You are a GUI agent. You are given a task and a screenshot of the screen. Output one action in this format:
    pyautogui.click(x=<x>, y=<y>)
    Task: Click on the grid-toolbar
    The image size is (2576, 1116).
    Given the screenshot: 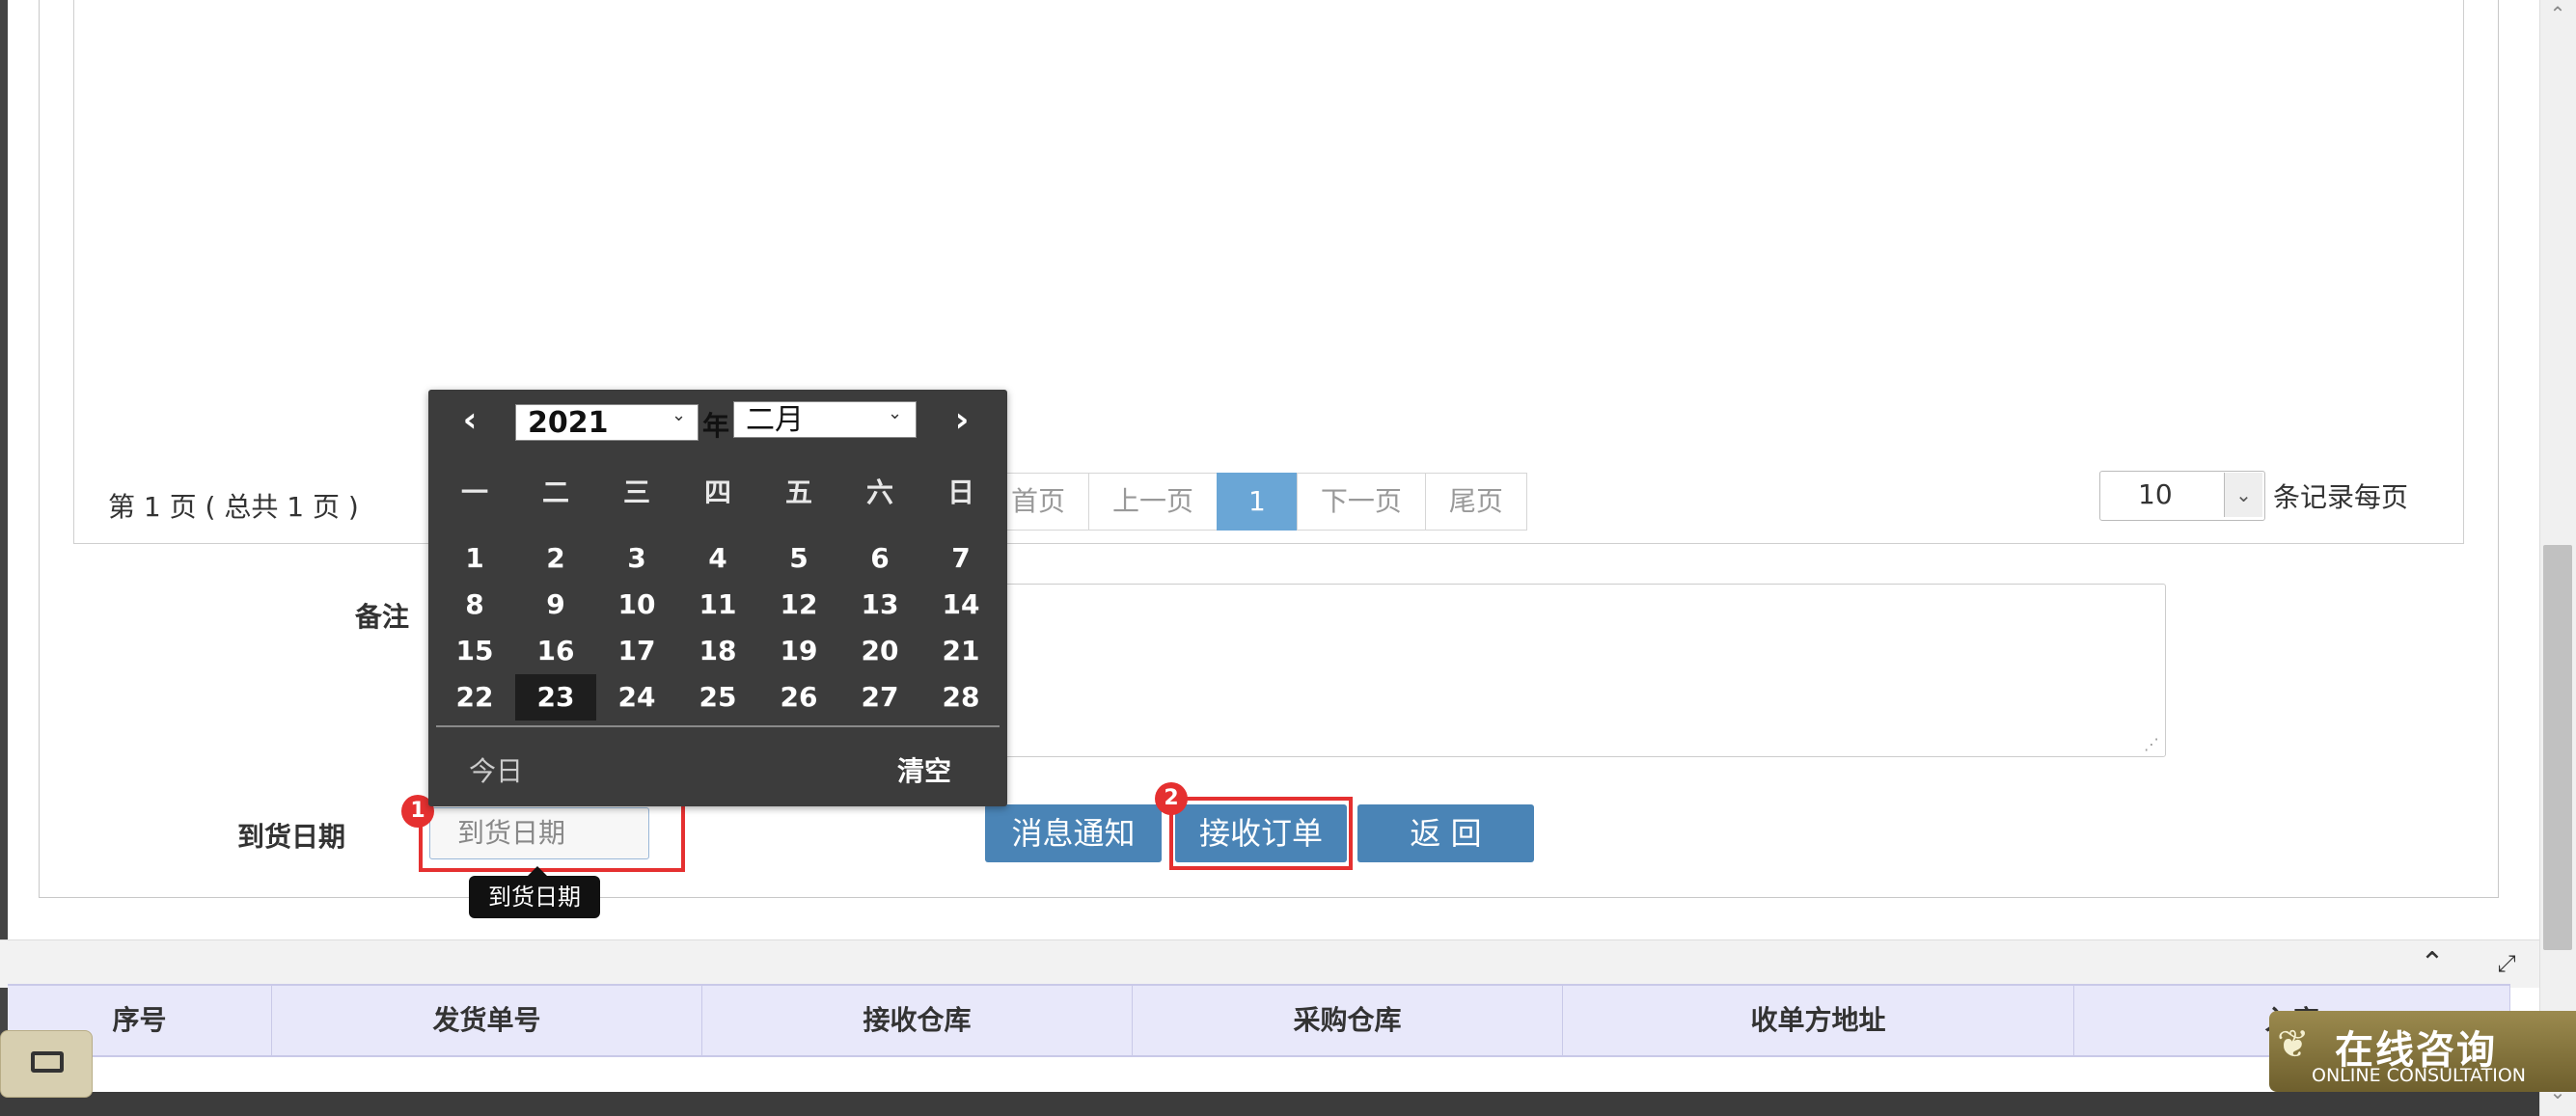 What is the action you would take?
    pyautogui.click(x=1270, y=964)
    